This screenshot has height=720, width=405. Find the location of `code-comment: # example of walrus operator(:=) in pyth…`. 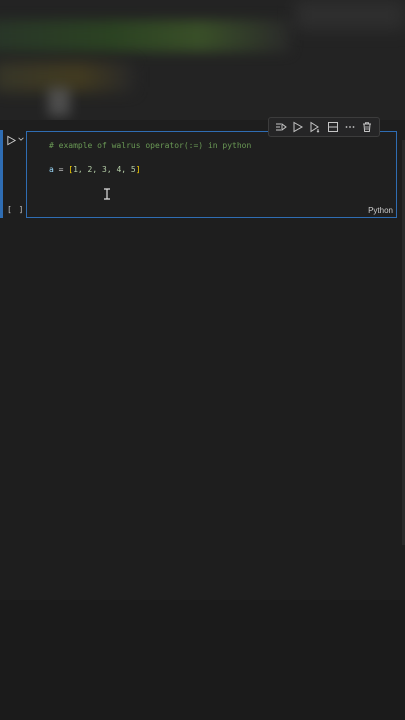

code-comment: # example of walrus operator(:=) in pyth… is located at coordinates (150, 145).